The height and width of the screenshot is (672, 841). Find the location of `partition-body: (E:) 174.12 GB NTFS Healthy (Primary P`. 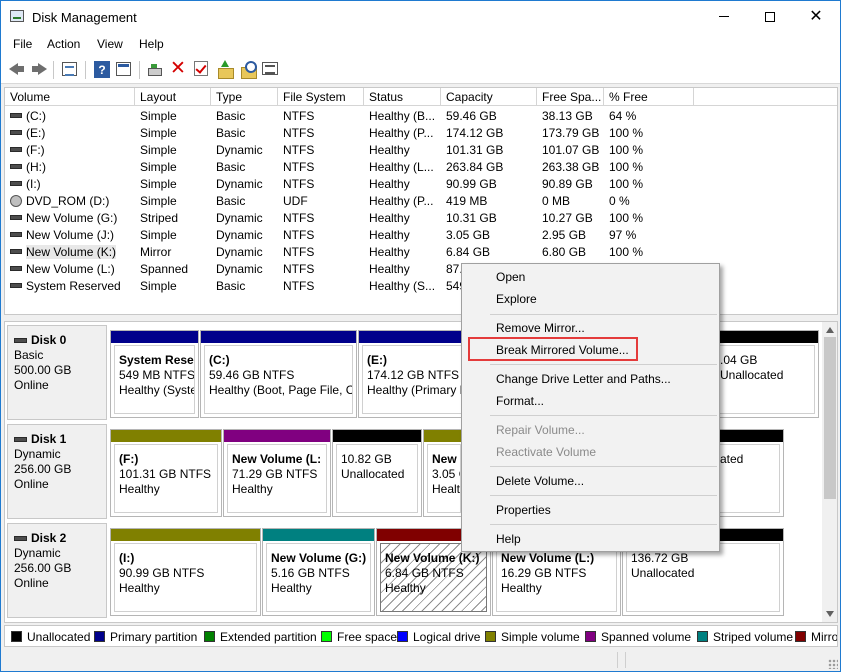

partition-body: (E:) 174.12 GB NTFS Healthy (Primary P is located at coordinates (412, 379).